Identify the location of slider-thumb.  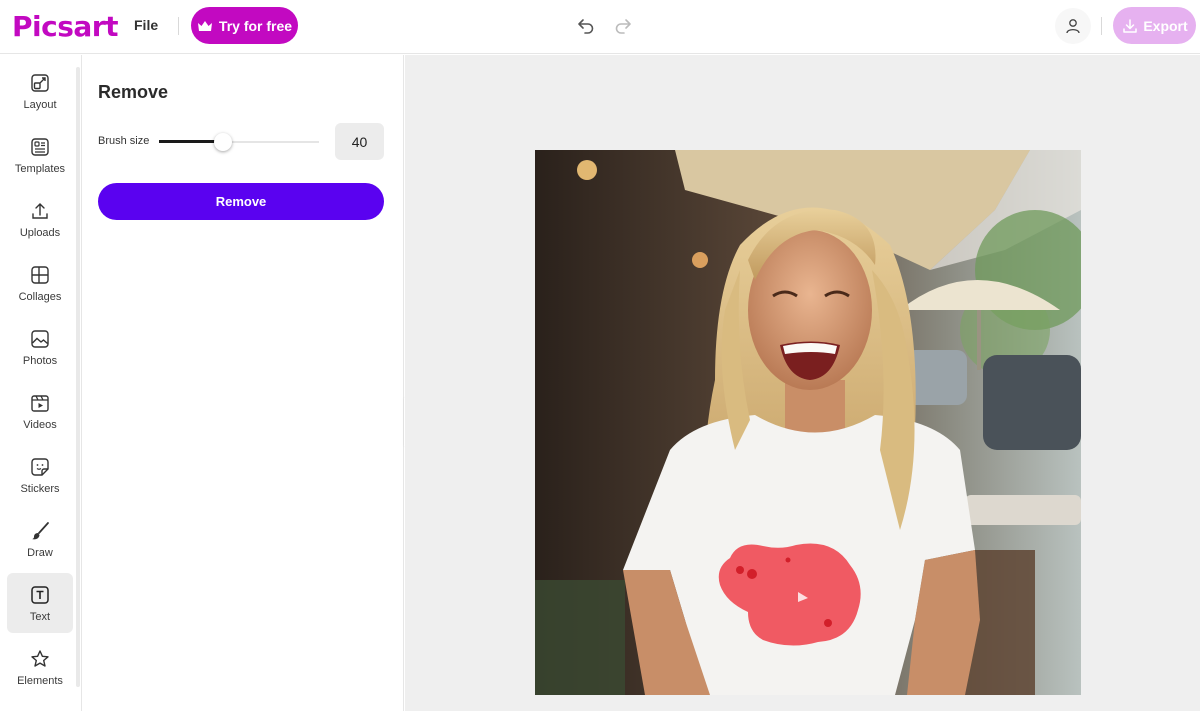
(223, 142).